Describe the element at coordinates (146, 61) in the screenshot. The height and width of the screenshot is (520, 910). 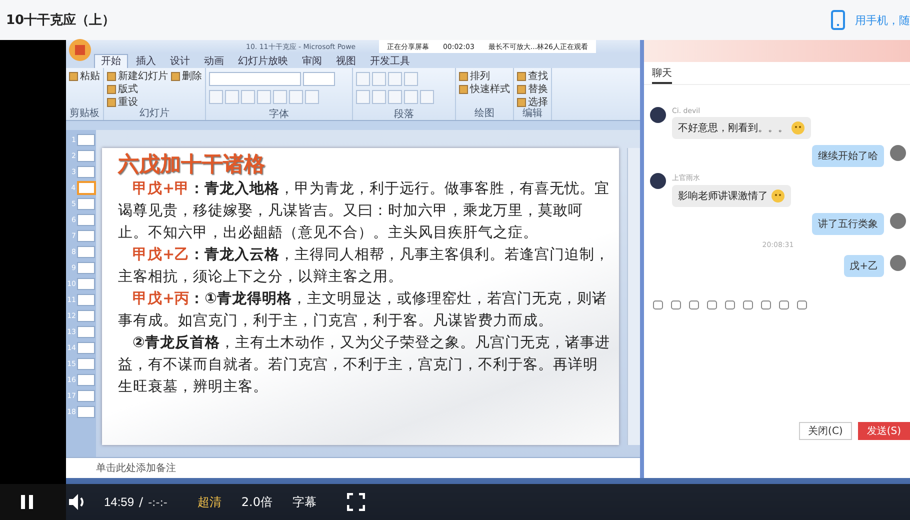
I see `ribbon-tab: 插入` at that location.